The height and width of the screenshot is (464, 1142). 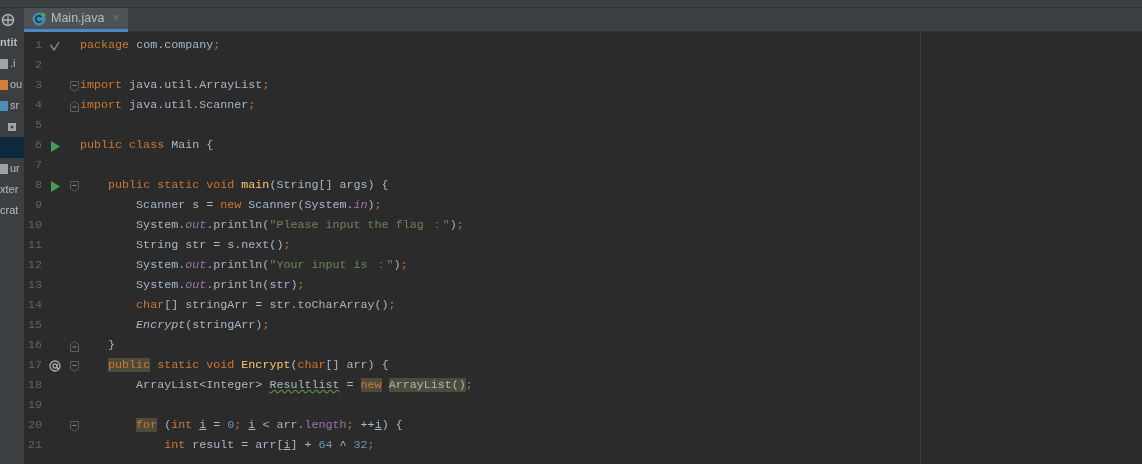 I want to click on code-line: char[] stringArr = str.toCharArray();, so click(x=265, y=306).